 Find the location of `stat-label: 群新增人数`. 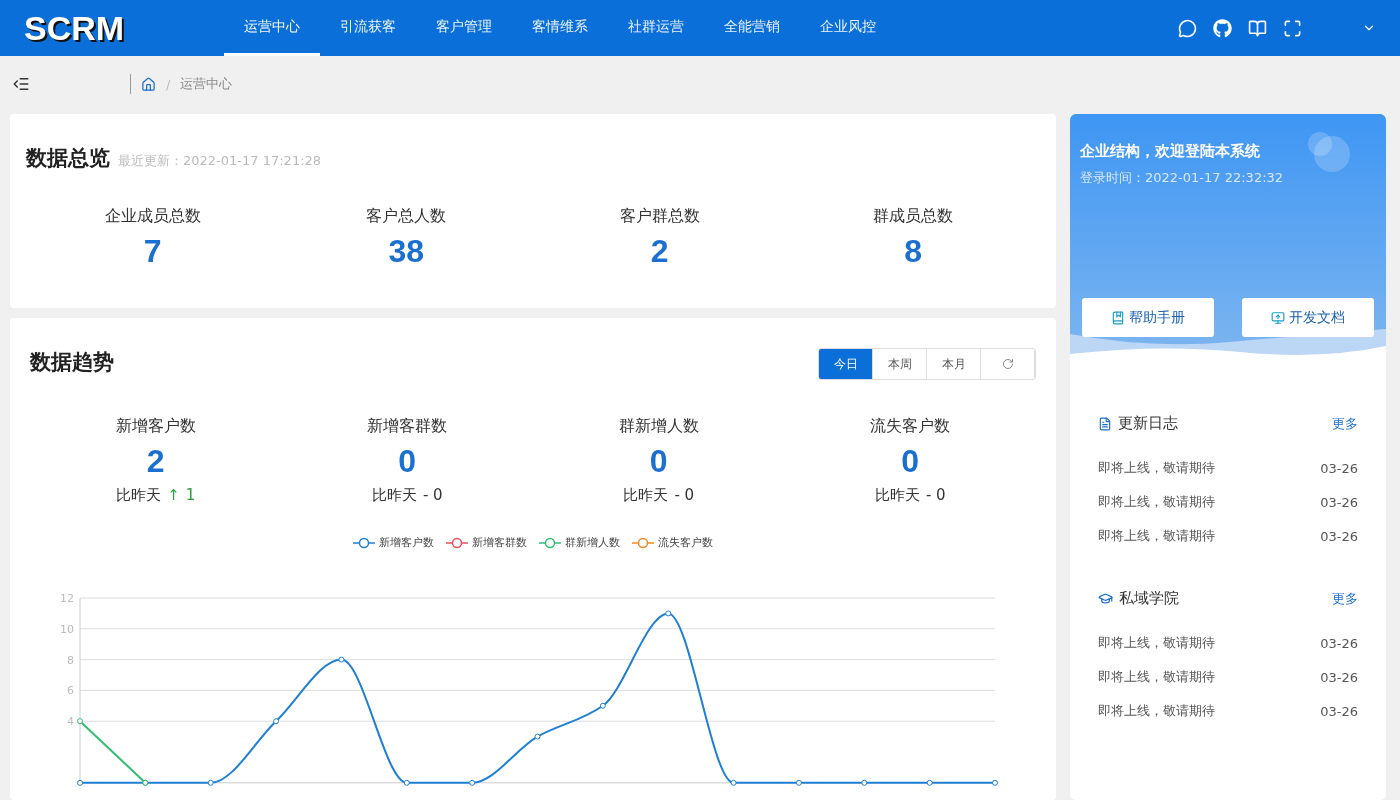

stat-label: 群新增人数 is located at coordinates (658, 426).